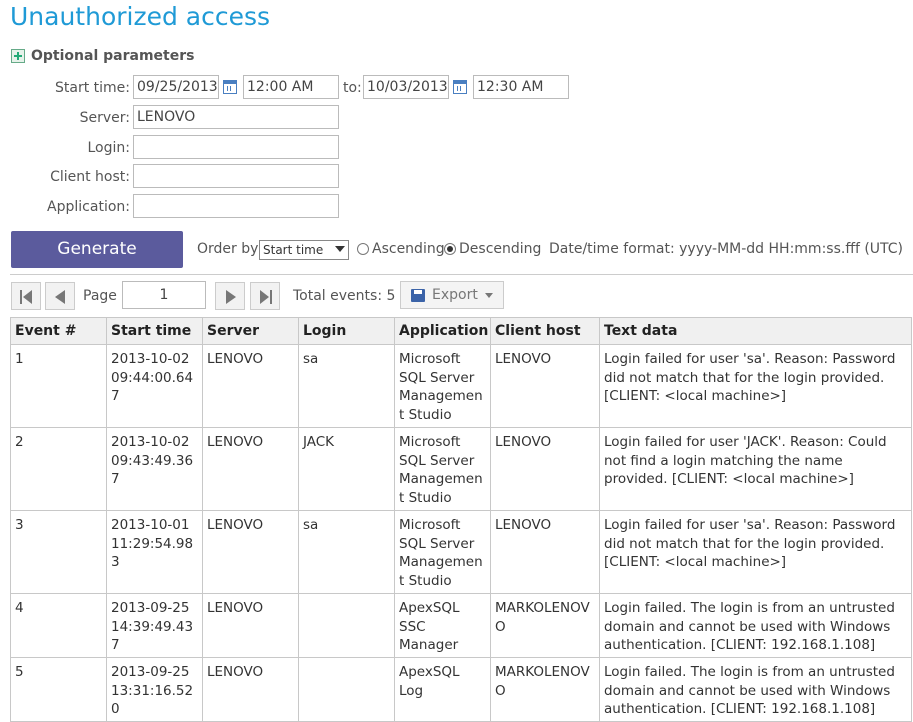  What do you see at coordinates (363, 249) in the screenshot?
I see `ascending-radio` at bounding box center [363, 249].